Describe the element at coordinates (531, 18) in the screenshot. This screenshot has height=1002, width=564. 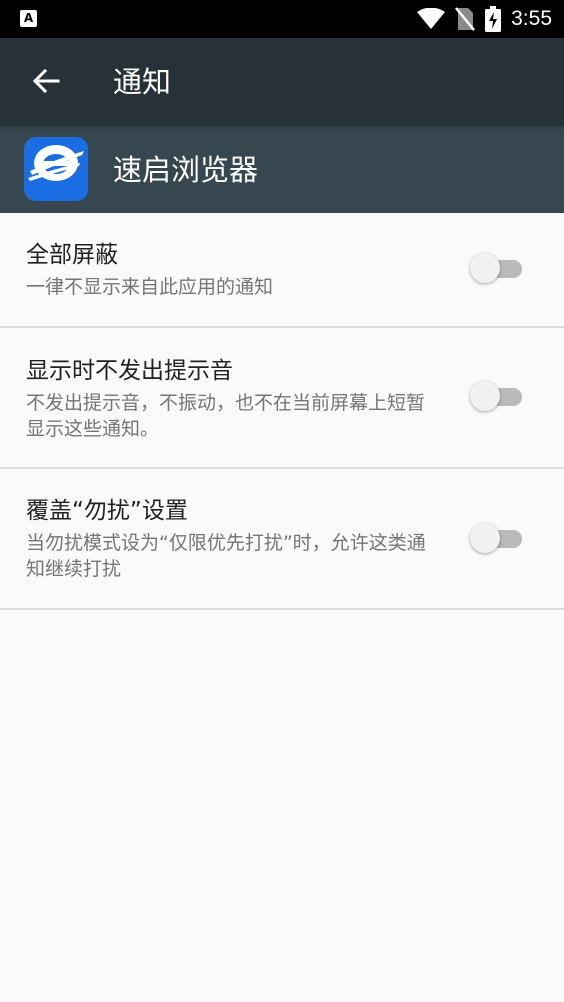
I see `status-time: 3:55` at that location.